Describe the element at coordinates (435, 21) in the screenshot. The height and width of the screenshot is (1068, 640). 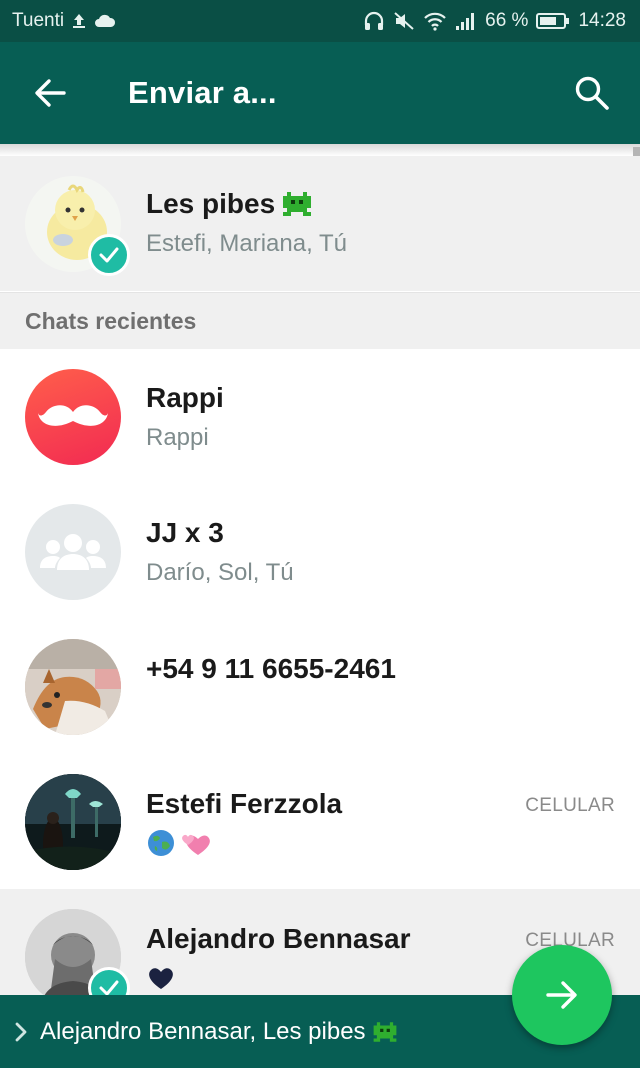
I see `wifi-icon` at that location.